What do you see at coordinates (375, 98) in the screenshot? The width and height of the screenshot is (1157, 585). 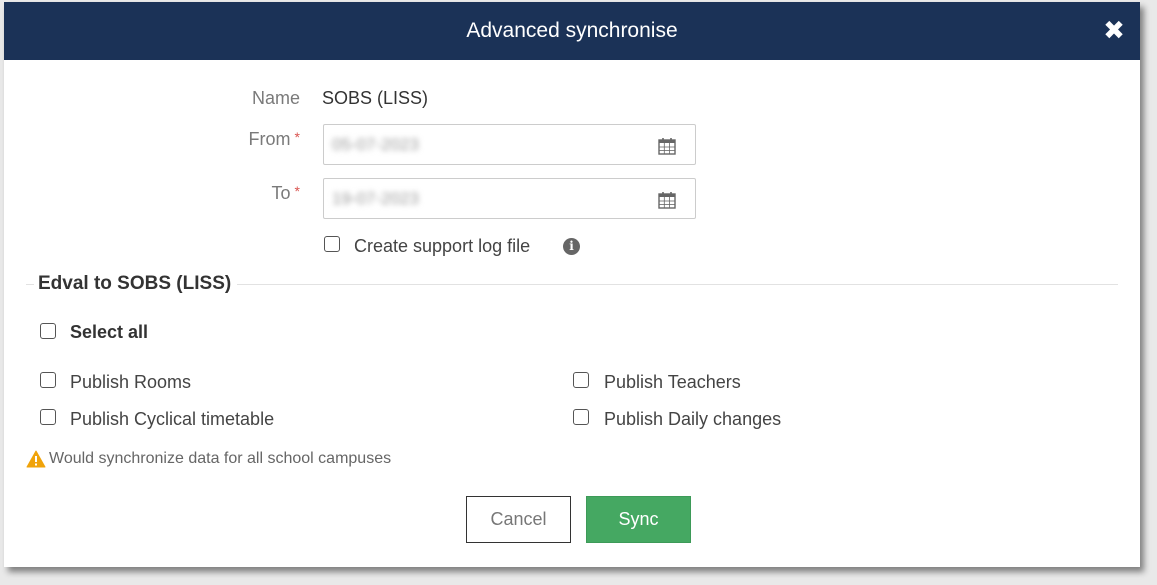 I see `name-value: SOBS (LISS)` at bounding box center [375, 98].